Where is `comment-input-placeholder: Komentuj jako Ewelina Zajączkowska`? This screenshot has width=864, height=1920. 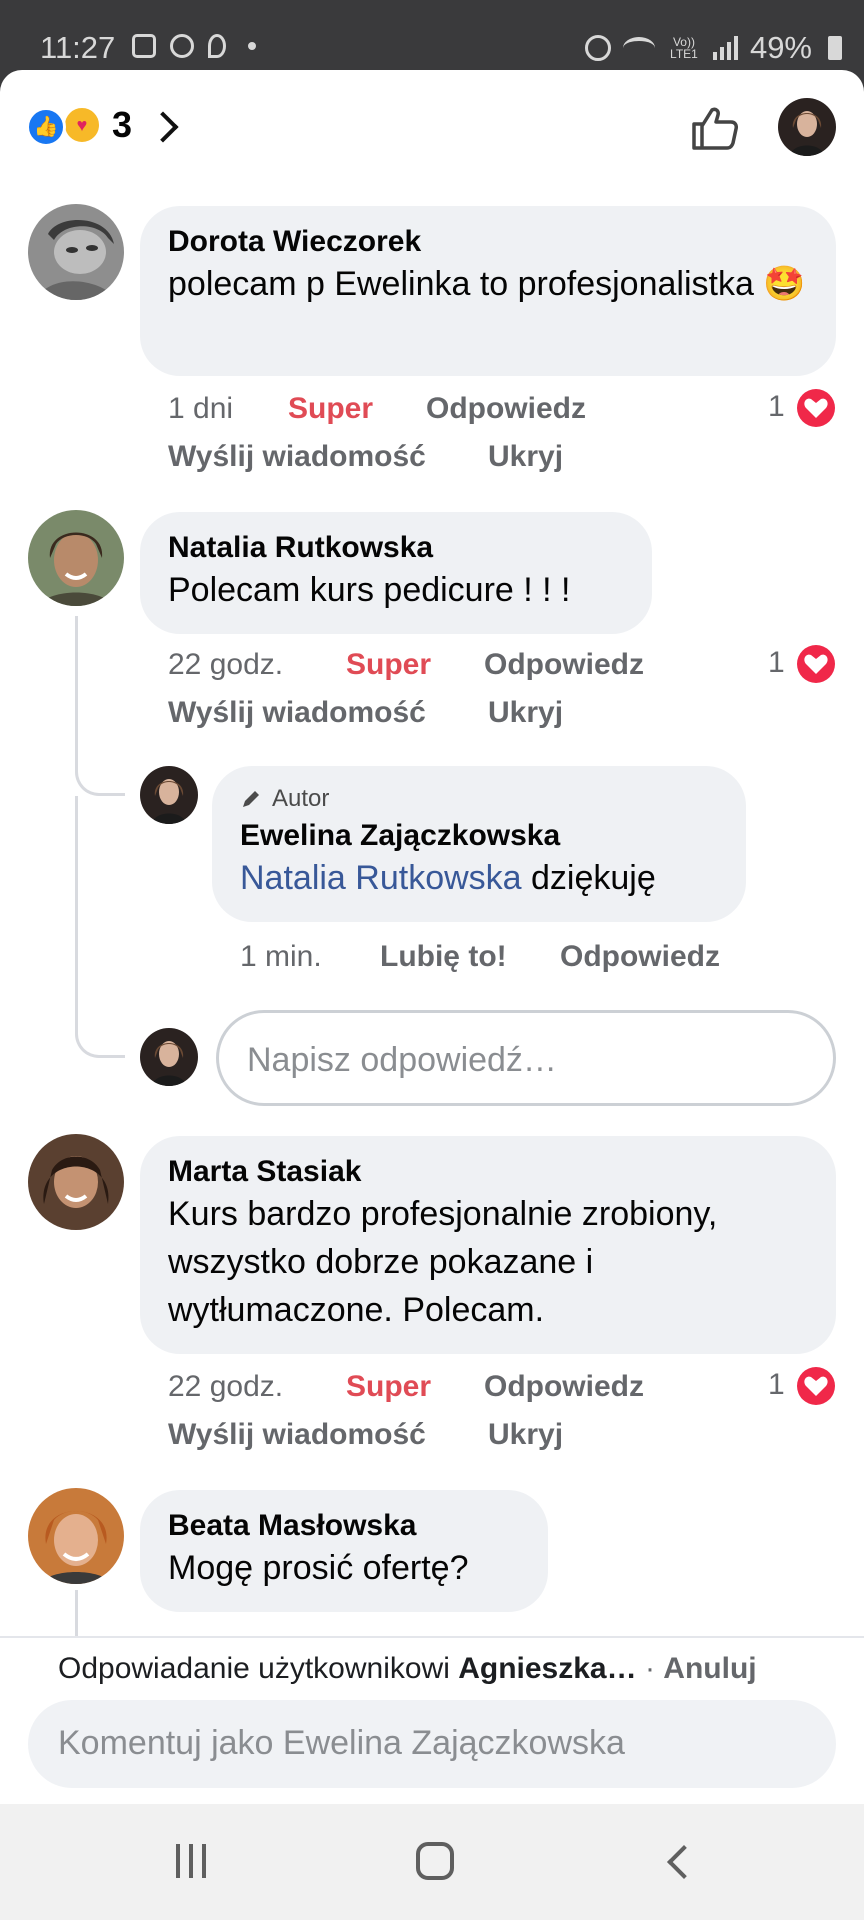 comment-input-placeholder: Komentuj jako Ewelina Zajączkowska is located at coordinates (341, 1743).